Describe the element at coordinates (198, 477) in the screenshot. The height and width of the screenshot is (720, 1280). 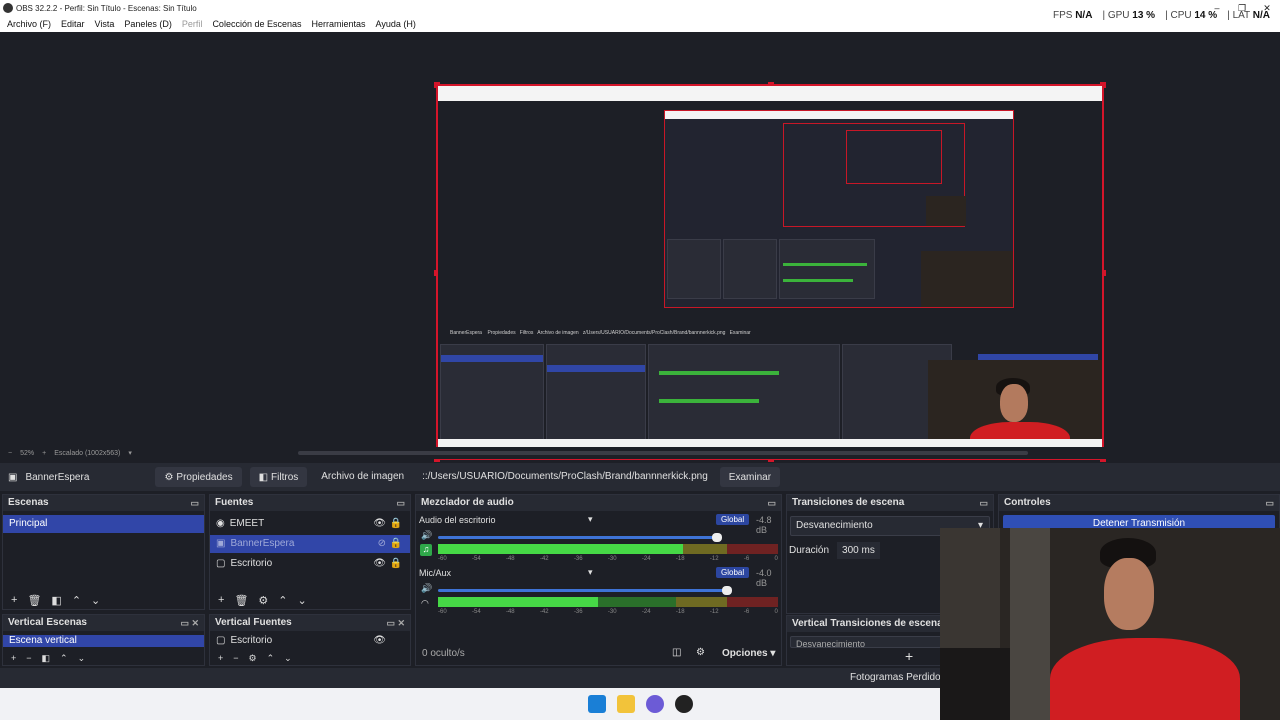
I see `properties-button: ⚙ Propiedades` at that location.